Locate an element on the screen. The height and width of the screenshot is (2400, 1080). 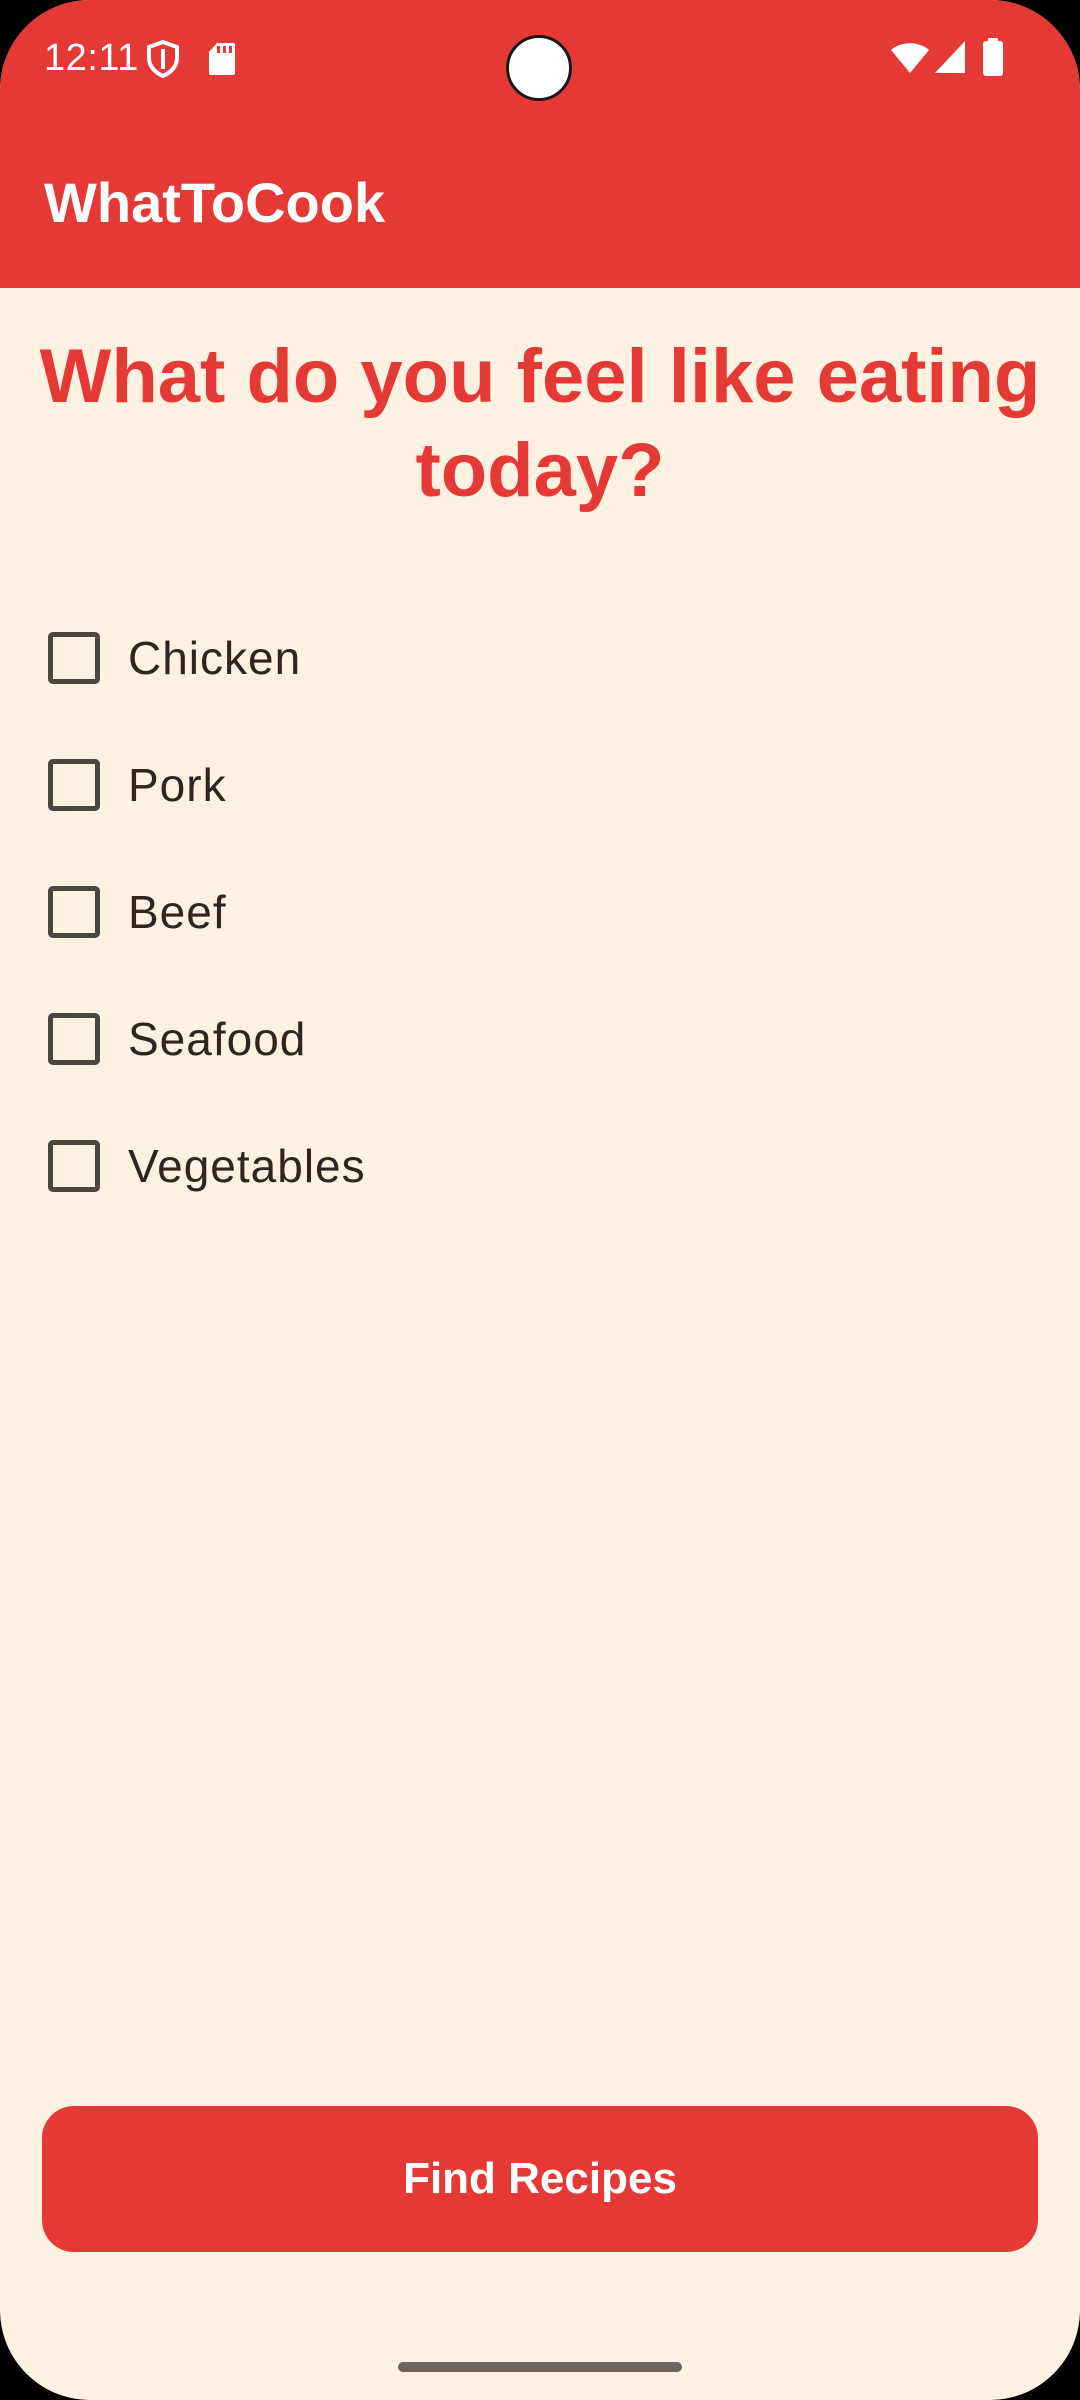
sd-card-icon is located at coordinates (222, 59).